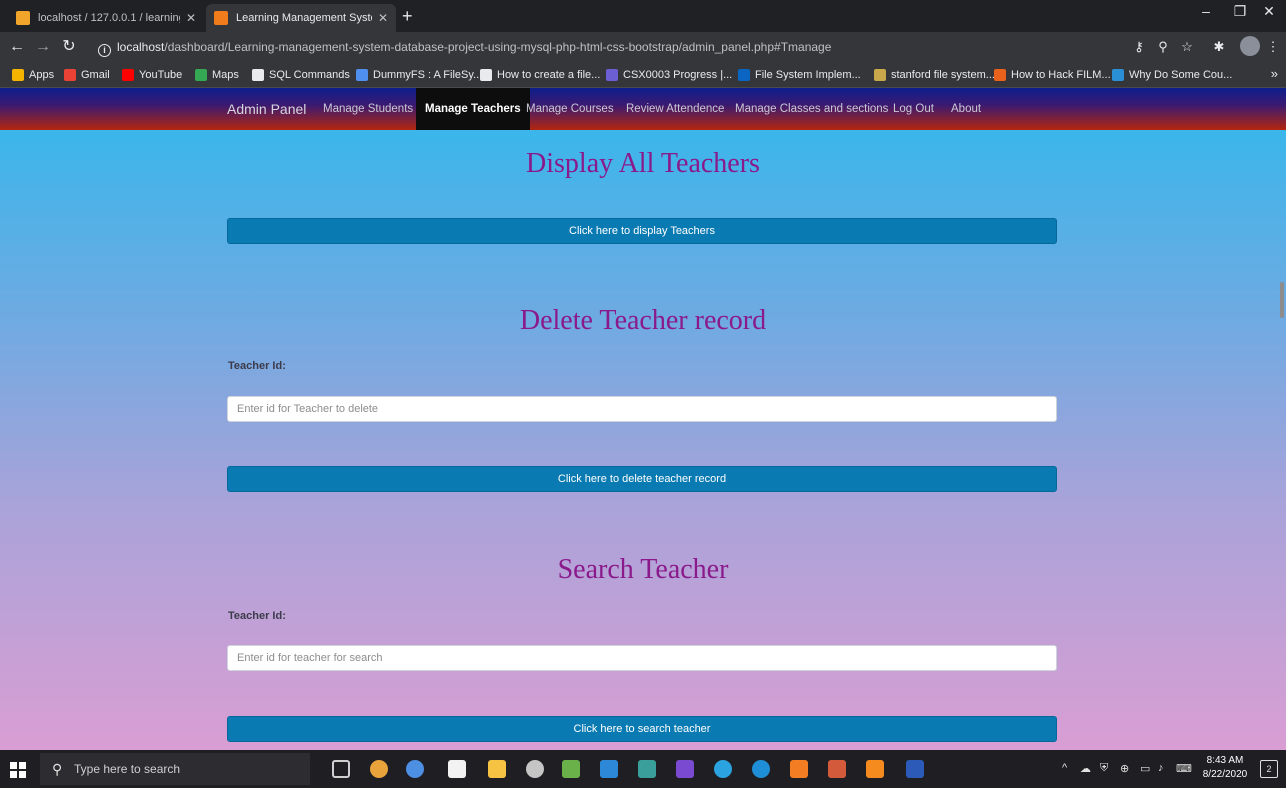  I want to click on bookmark-apps: Apps, so click(33, 75).